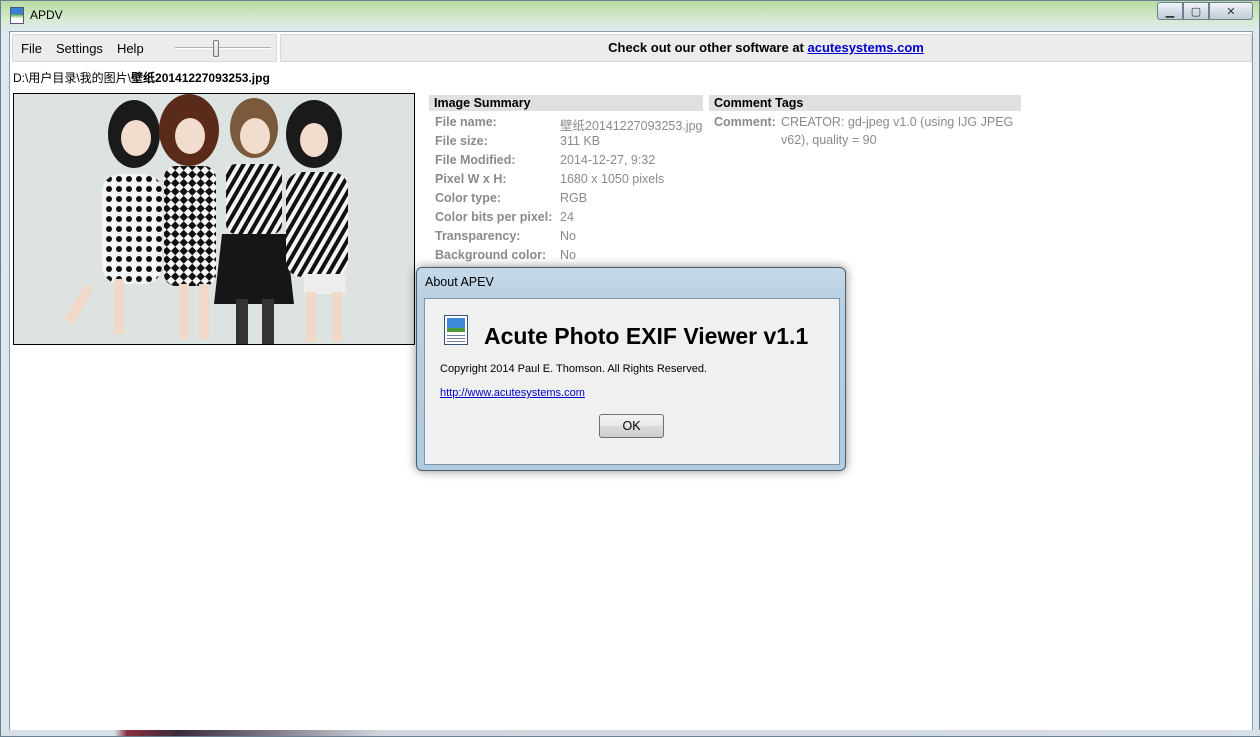  What do you see at coordinates (608, 160) in the screenshot?
I see `summary-value: 2014-12-27, 9:32` at bounding box center [608, 160].